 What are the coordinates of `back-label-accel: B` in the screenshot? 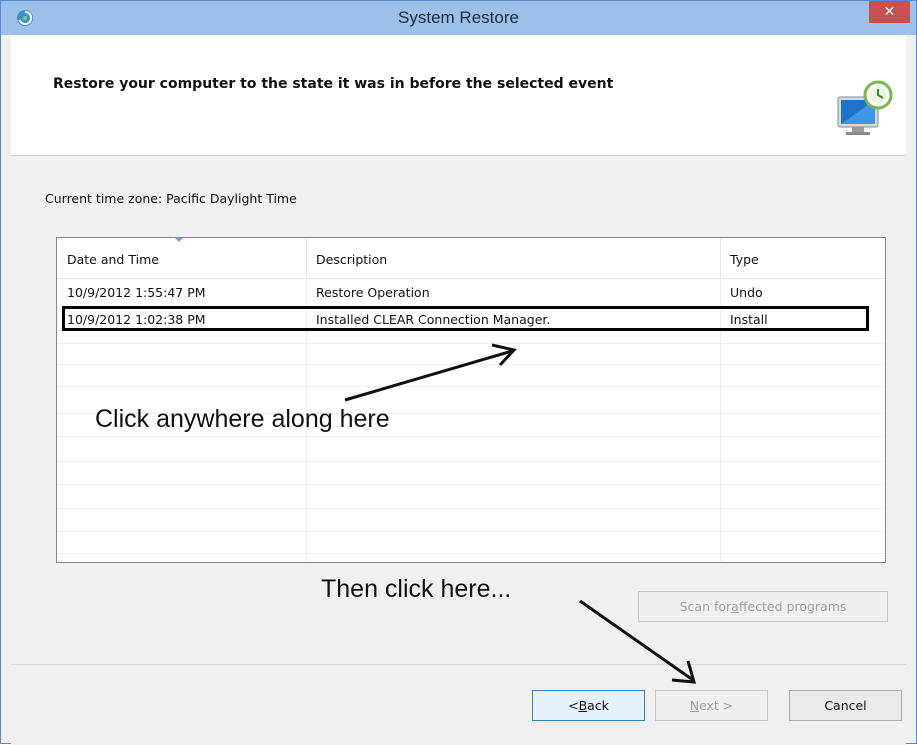 It's located at (583, 705).